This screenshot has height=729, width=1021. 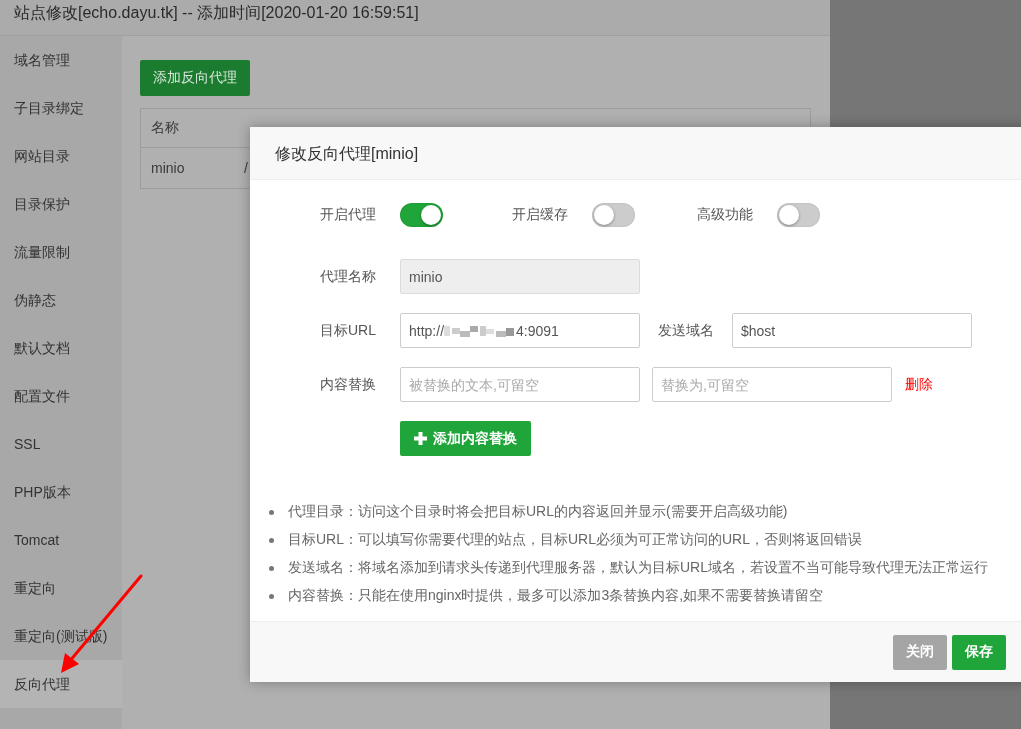 What do you see at coordinates (61, 156) in the screenshot?
I see `sidebar-item: 网站目录` at bounding box center [61, 156].